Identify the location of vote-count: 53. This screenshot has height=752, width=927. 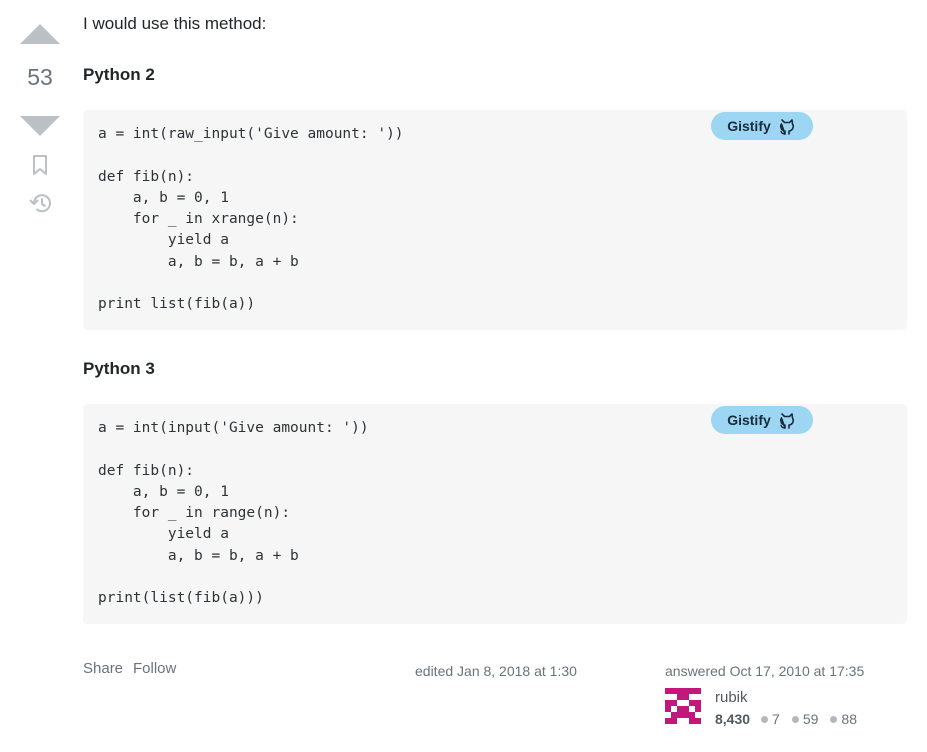
(40, 77).